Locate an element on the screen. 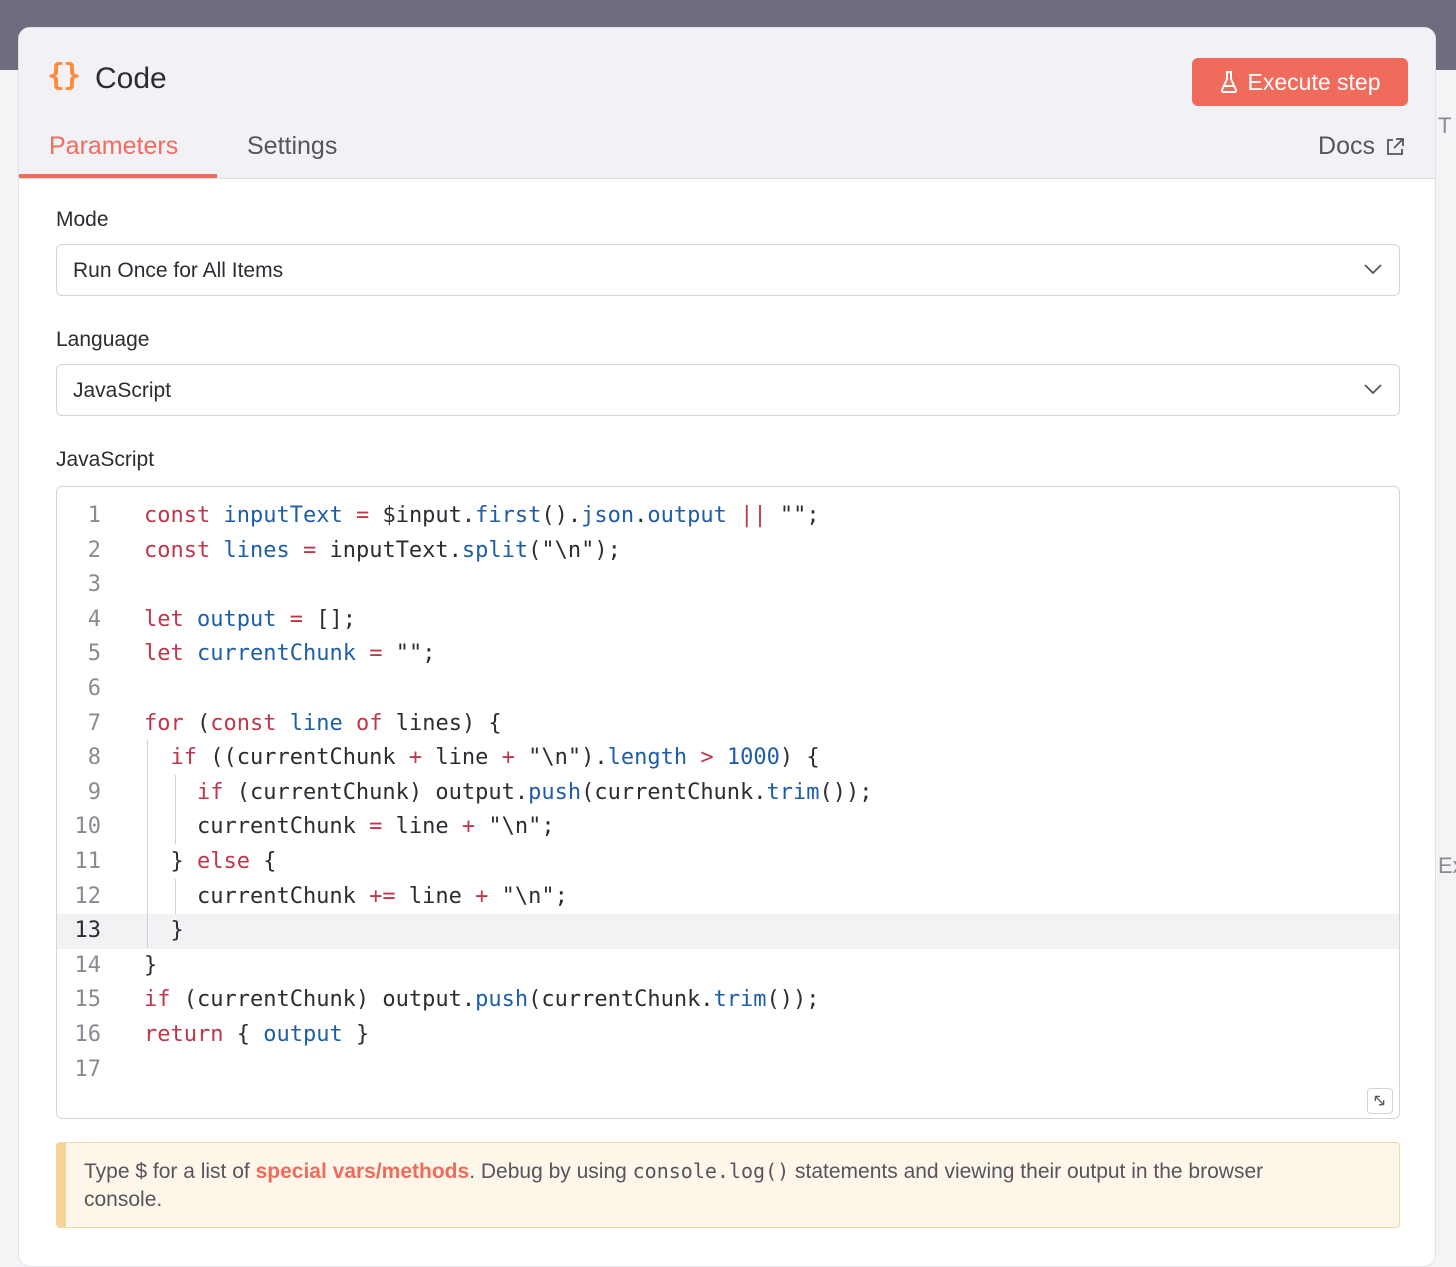 Image resolution: width=1456 pixels, height=1267 pixels. code-text: } is located at coordinates (164, 931).